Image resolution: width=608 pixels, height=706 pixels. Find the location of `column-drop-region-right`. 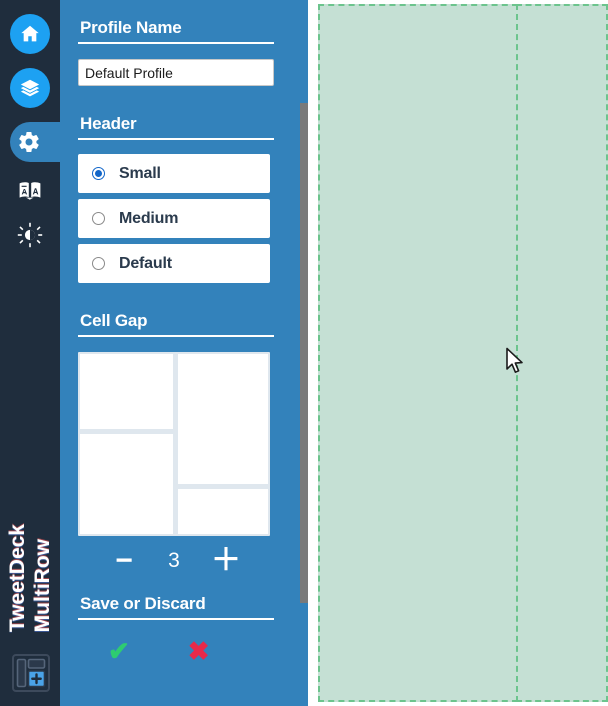

column-drop-region-right is located at coordinates (562, 353).